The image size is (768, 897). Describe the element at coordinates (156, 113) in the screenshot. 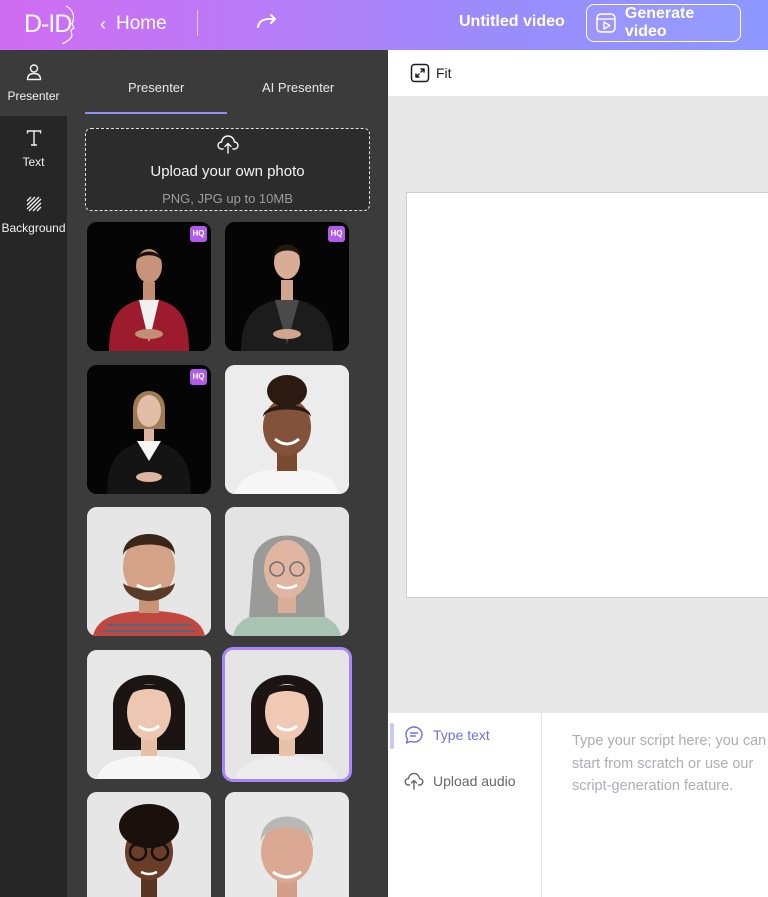

I see `active-tab-indicator` at that location.